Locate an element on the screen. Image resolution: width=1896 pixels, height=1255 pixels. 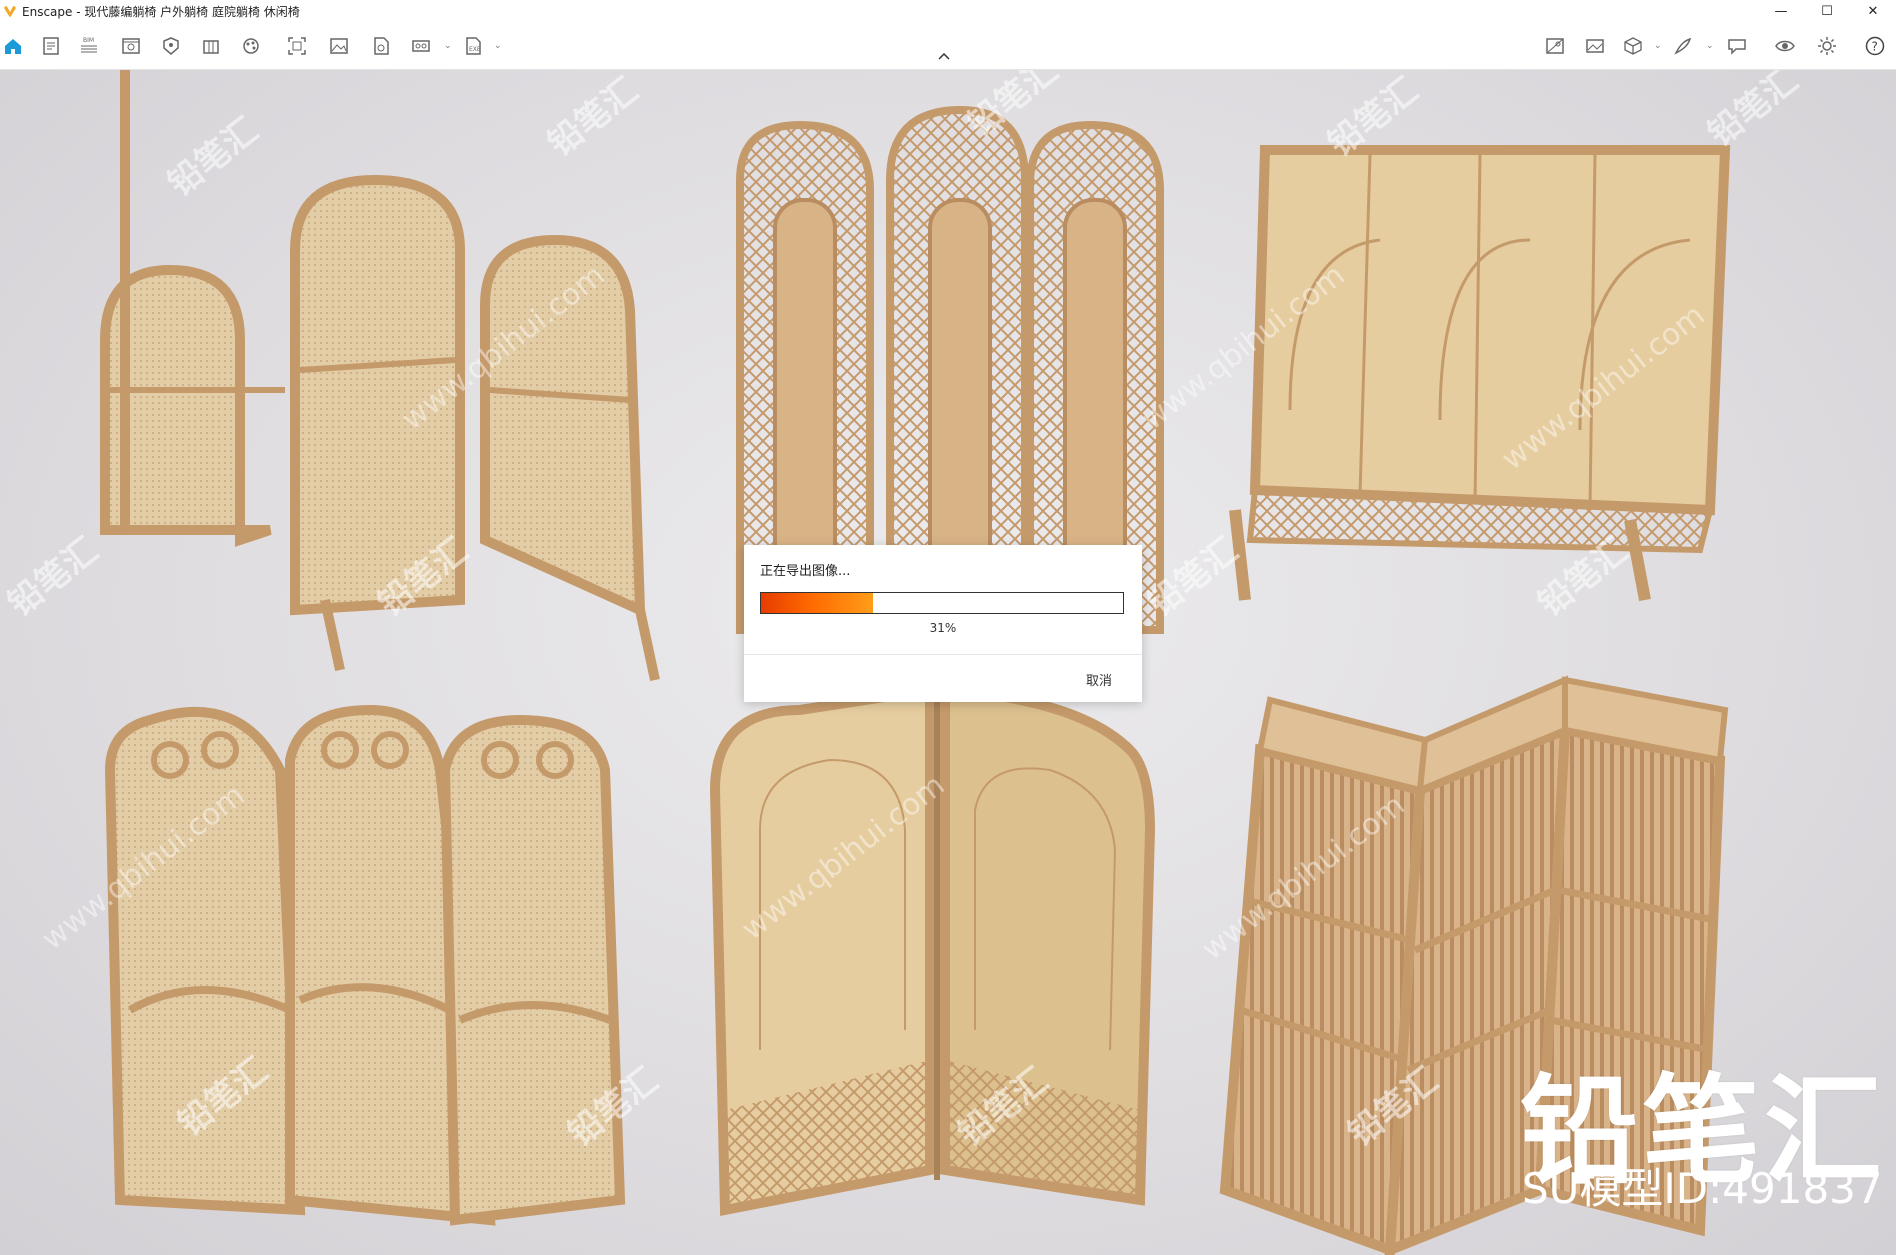
settings-icon is located at coordinates (1827, 46).